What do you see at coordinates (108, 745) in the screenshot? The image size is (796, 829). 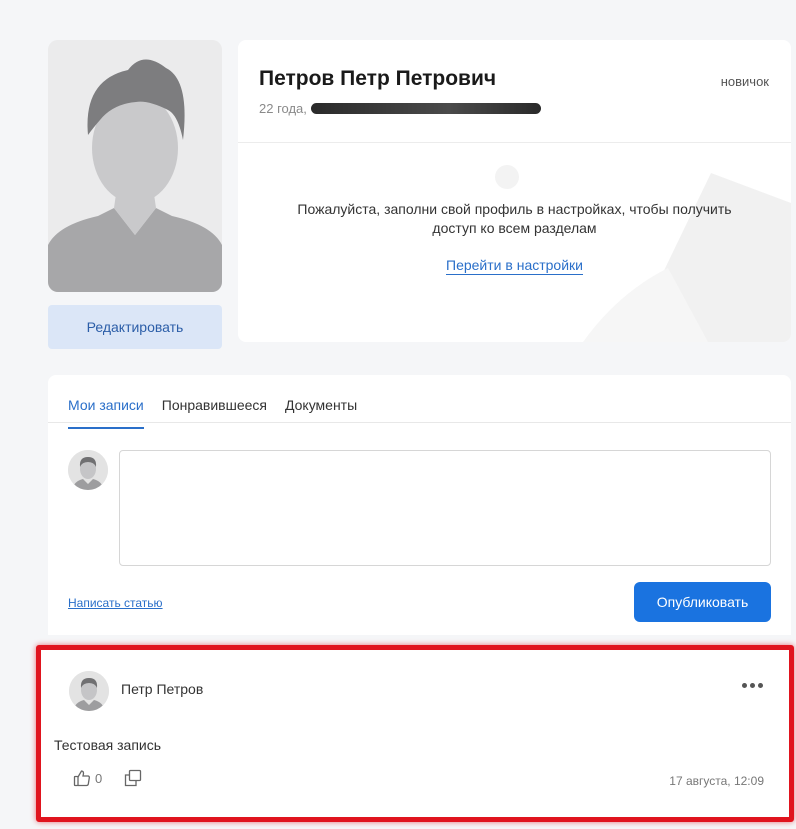 I see `post-text: Тестовая запись` at bounding box center [108, 745].